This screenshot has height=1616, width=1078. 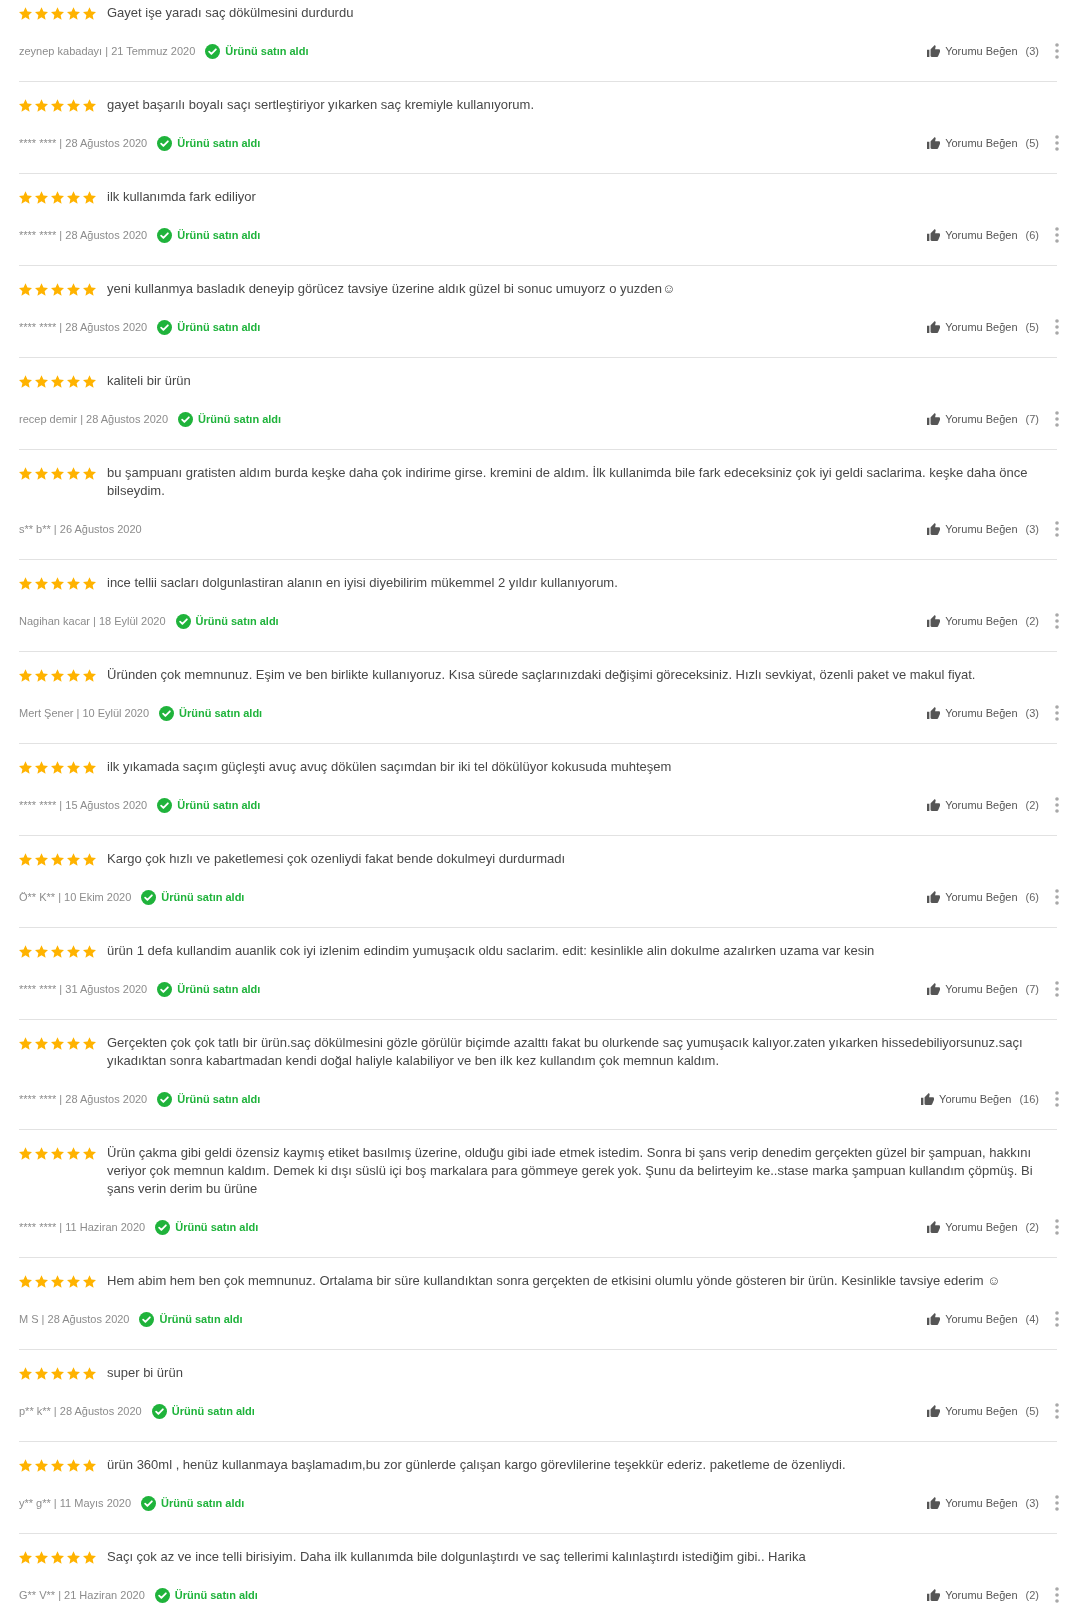 I want to click on review-author-date: p** k** | 28 Ağustos 2020, so click(x=80, y=1411).